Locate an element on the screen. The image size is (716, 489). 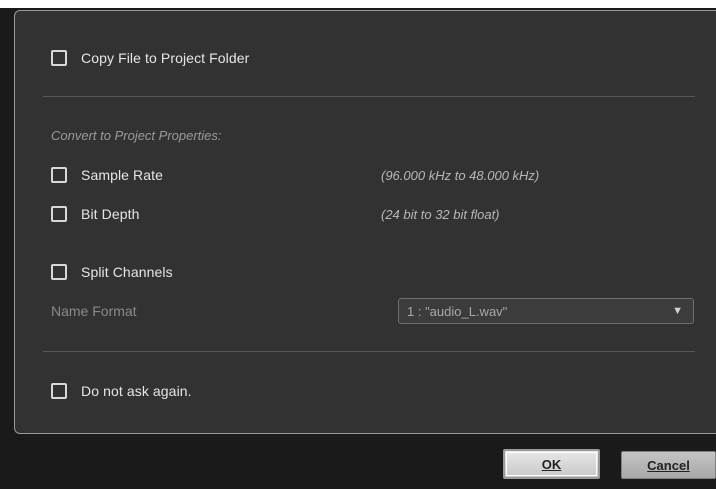
copy-file-label: Copy File to Project Folder is located at coordinates (165, 58).